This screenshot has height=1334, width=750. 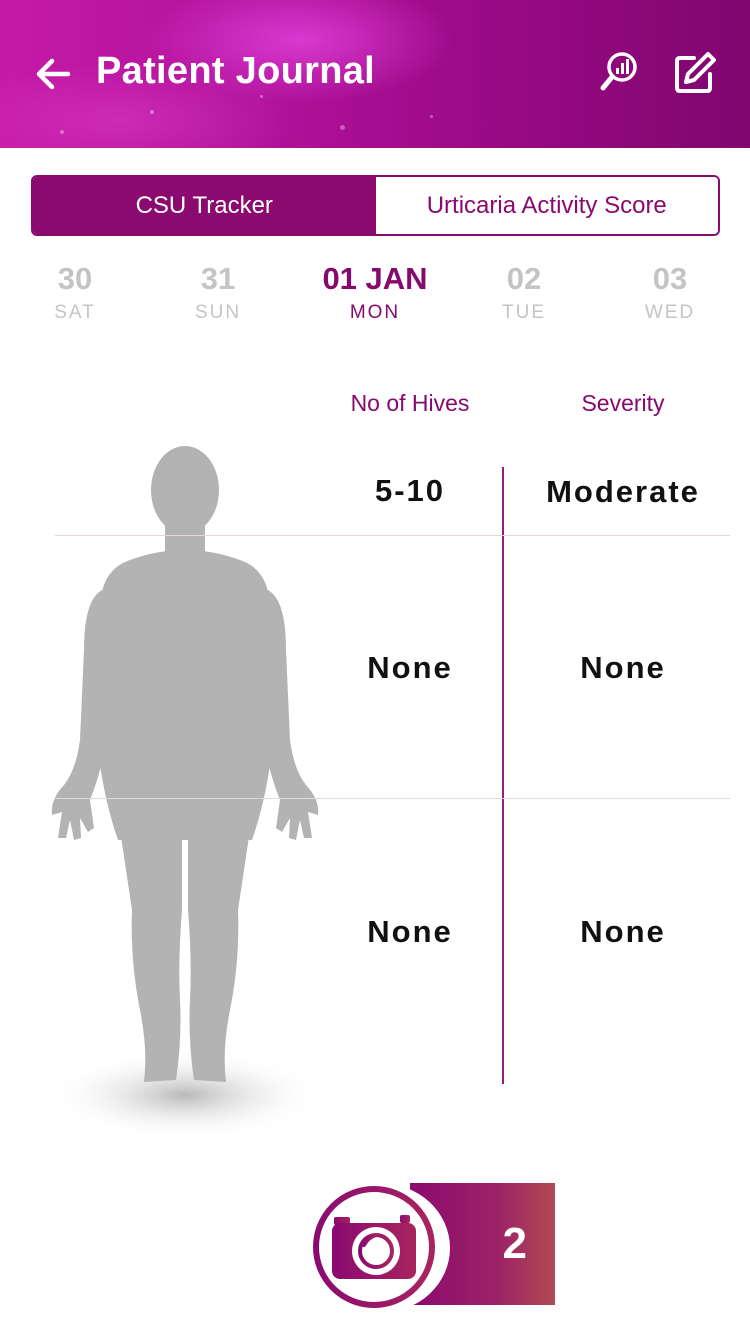 I want to click on date-item-01-jan: 01 JAN MON, so click(x=375, y=293).